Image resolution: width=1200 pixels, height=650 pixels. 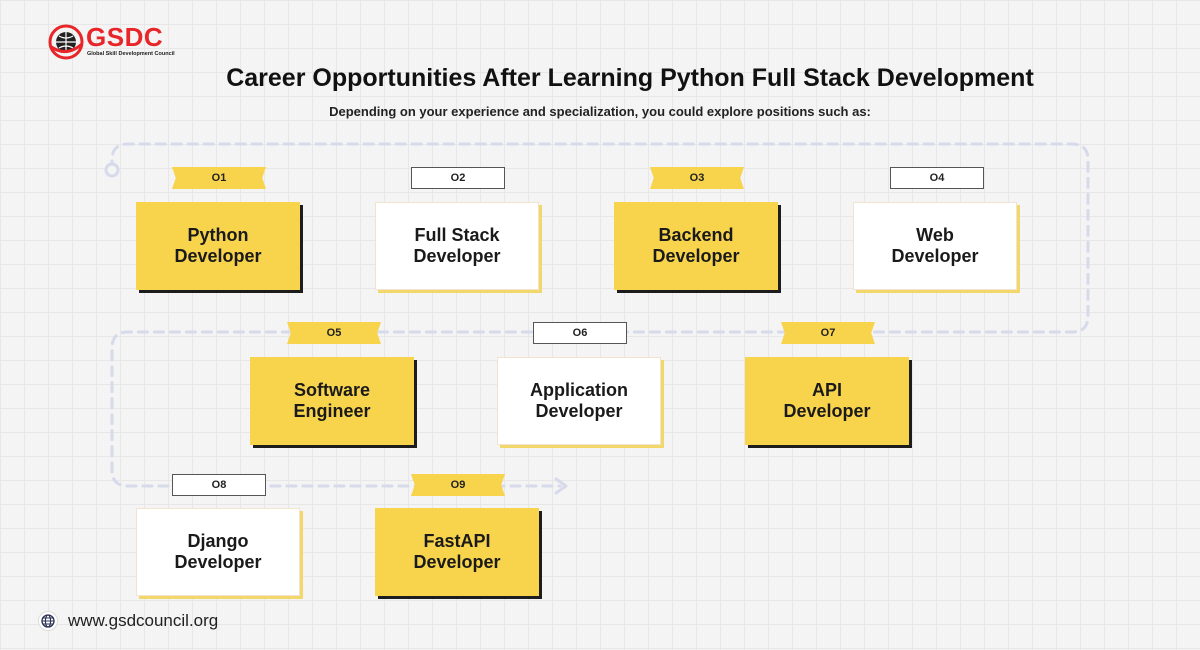 What do you see at coordinates (334, 333) in the screenshot?
I see `role-number-tag: O5` at bounding box center [334, 333].